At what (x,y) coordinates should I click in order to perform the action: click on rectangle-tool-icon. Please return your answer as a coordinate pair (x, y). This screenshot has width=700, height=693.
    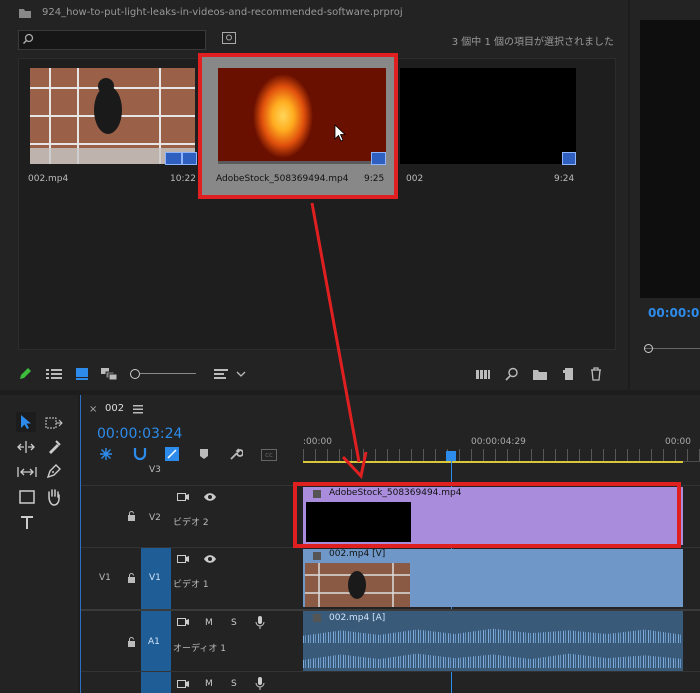
    Looking at the image, I should click on (27, 497).